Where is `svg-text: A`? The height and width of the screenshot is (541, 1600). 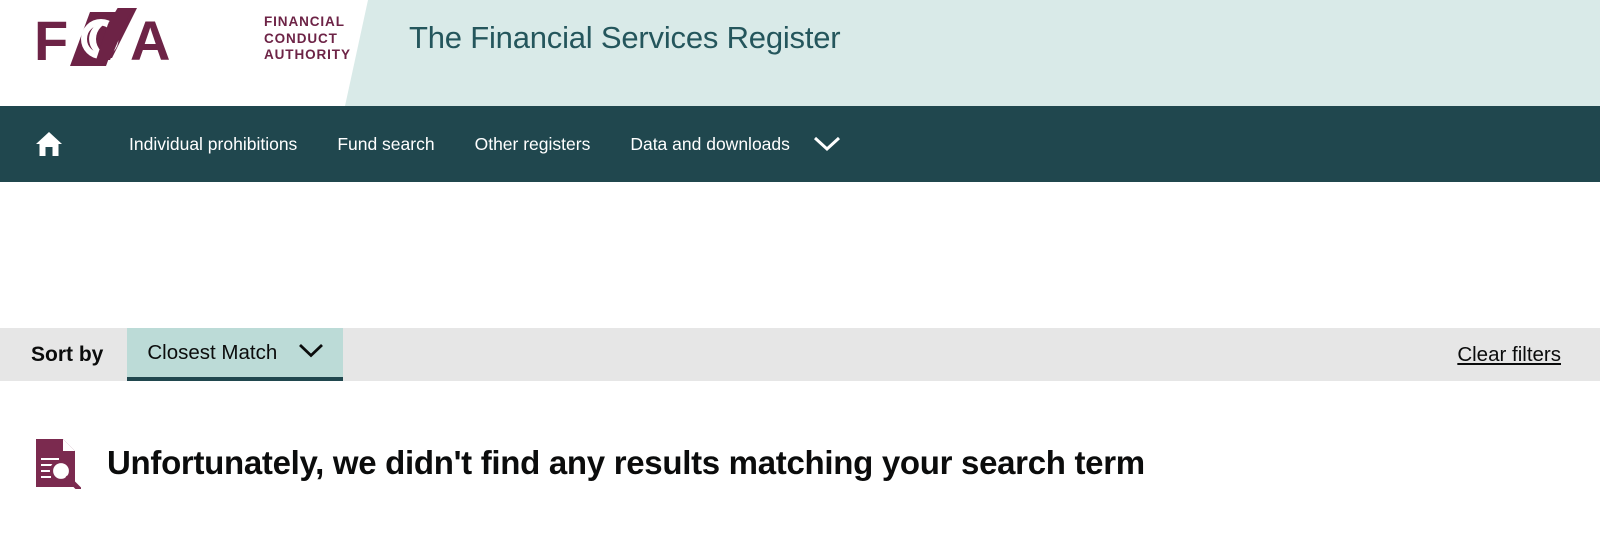 svg-text: A is located at coordinates (150, 39).